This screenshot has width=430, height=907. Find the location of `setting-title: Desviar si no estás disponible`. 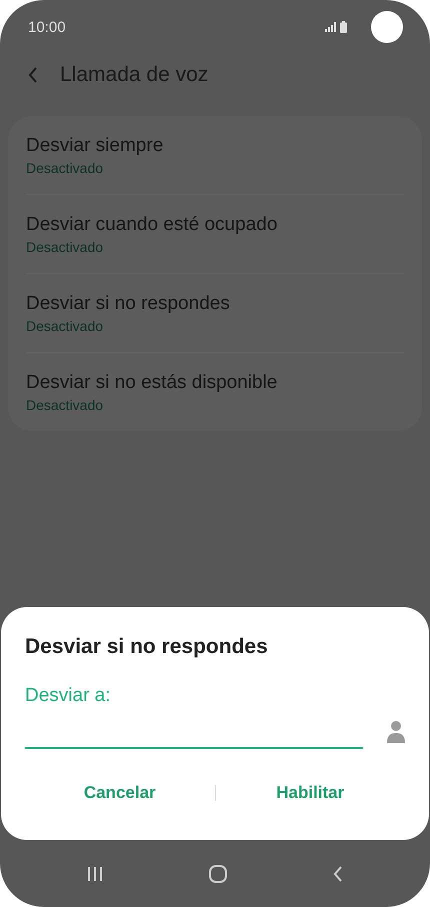

setting-title: Desviar si no estás disponible is located at coordinates (215, 383).